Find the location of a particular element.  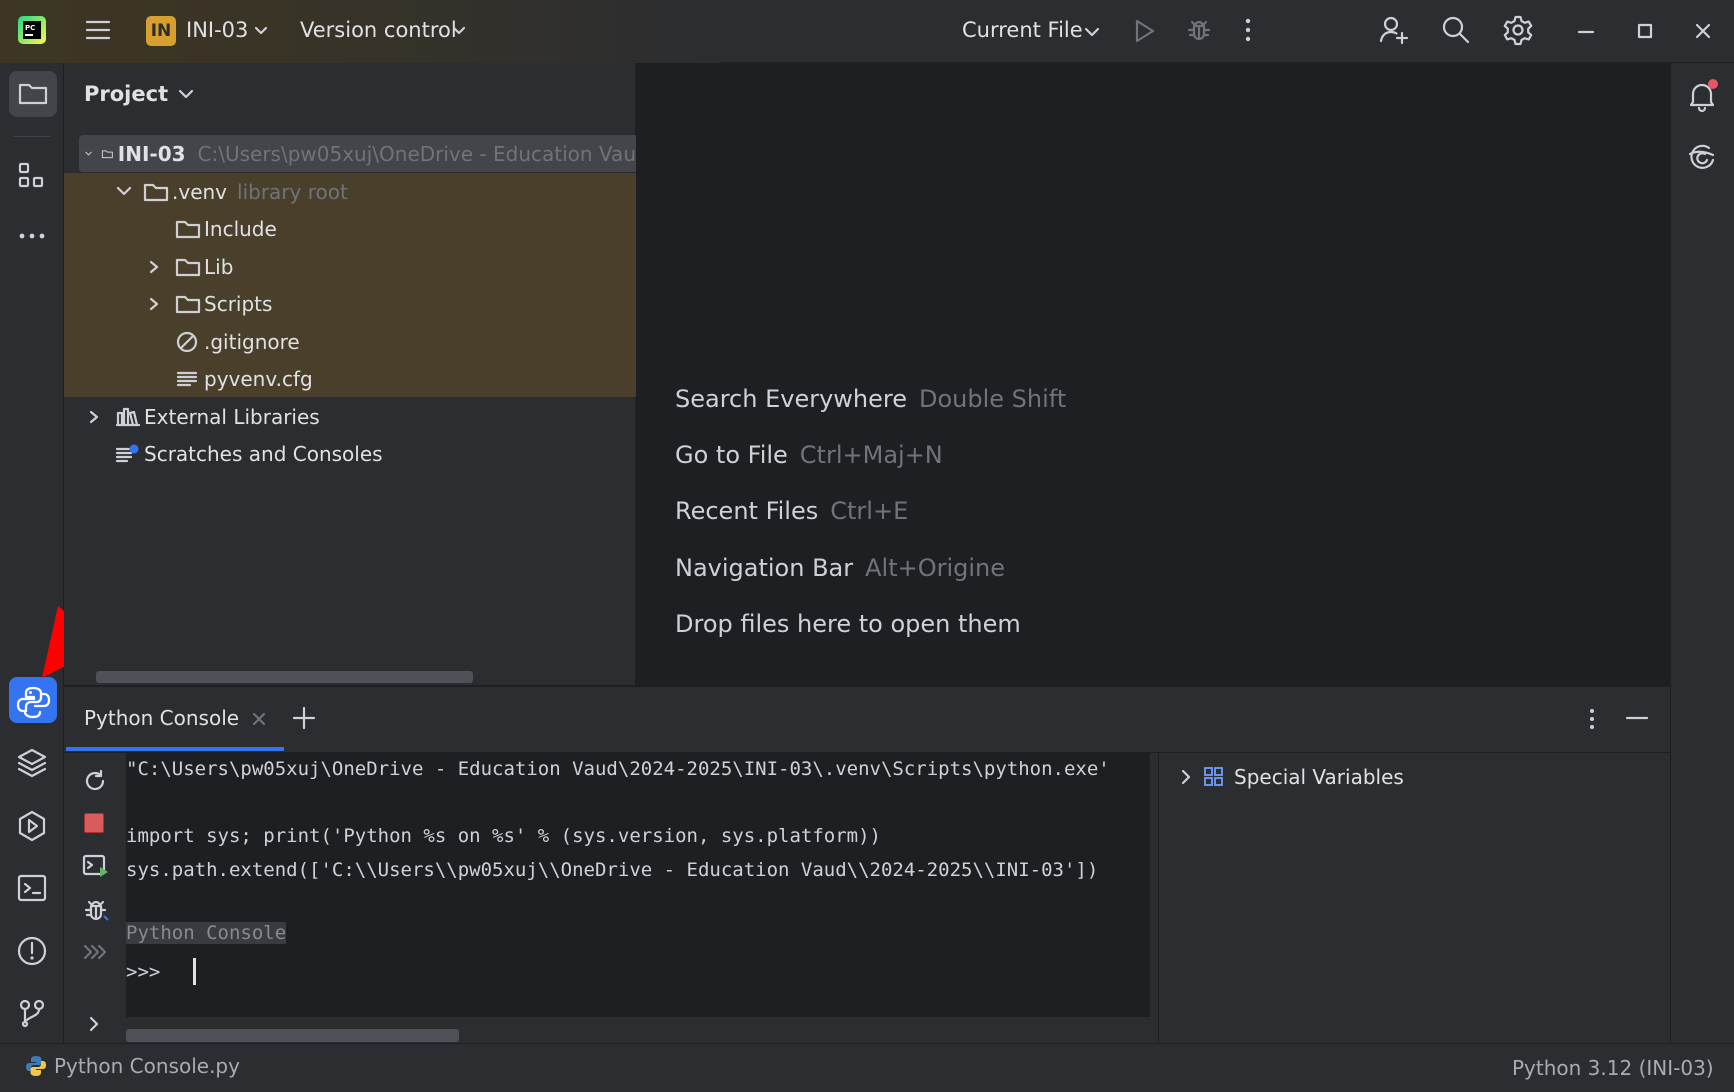

run-configuration-selector: Current File is located at coordinates (1022, 30).